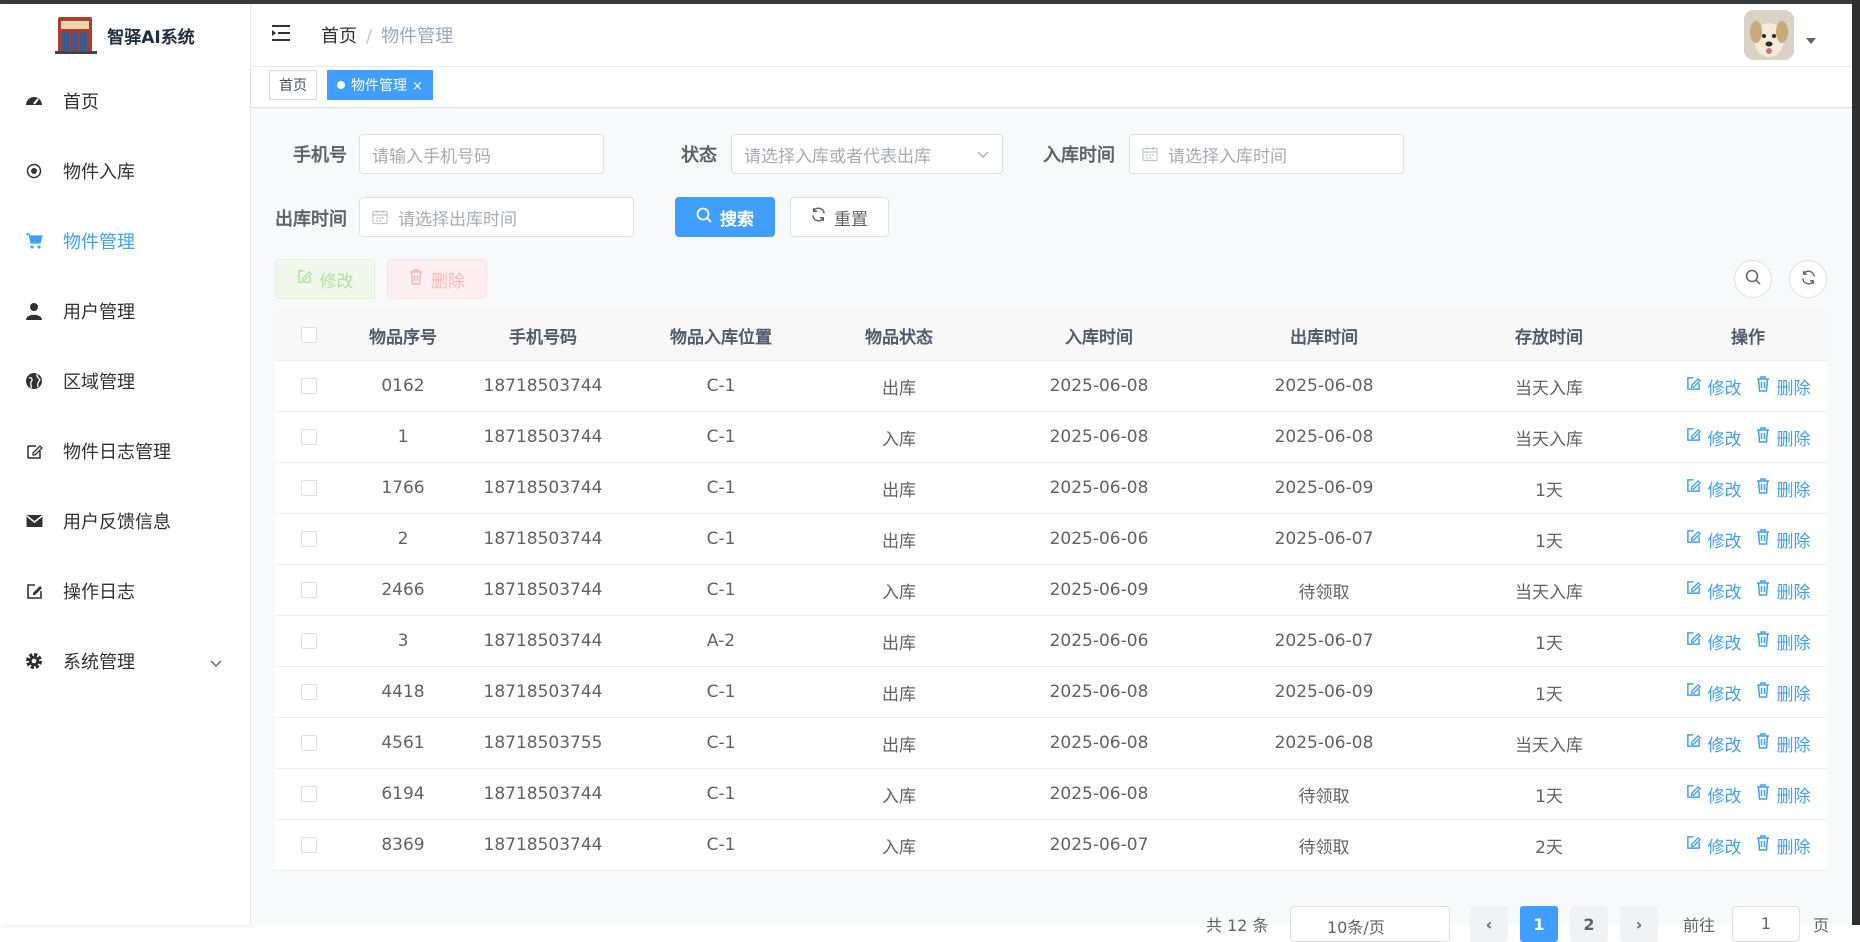 Image resolution: width=1860 pixels, height=942 pixels. I want to click on toggle-search-button, so click(1753, 279).